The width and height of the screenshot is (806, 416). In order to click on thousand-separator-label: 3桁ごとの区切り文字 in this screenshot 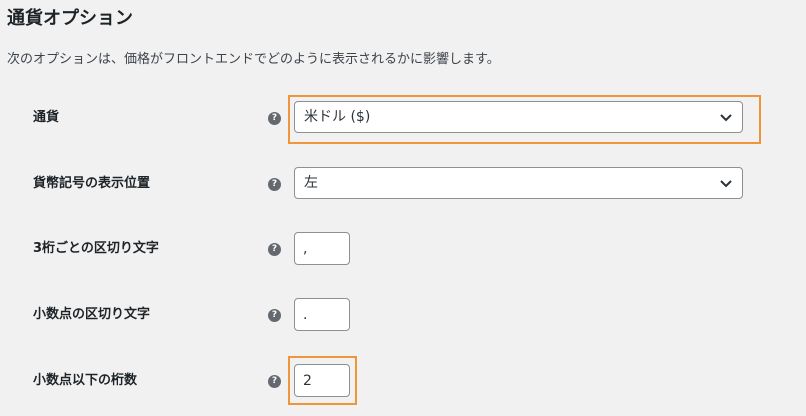, I will do `click(96, 248)`.